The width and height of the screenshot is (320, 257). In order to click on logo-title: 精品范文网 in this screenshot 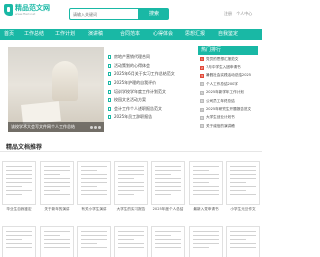, I will do `click(32, 8)`.